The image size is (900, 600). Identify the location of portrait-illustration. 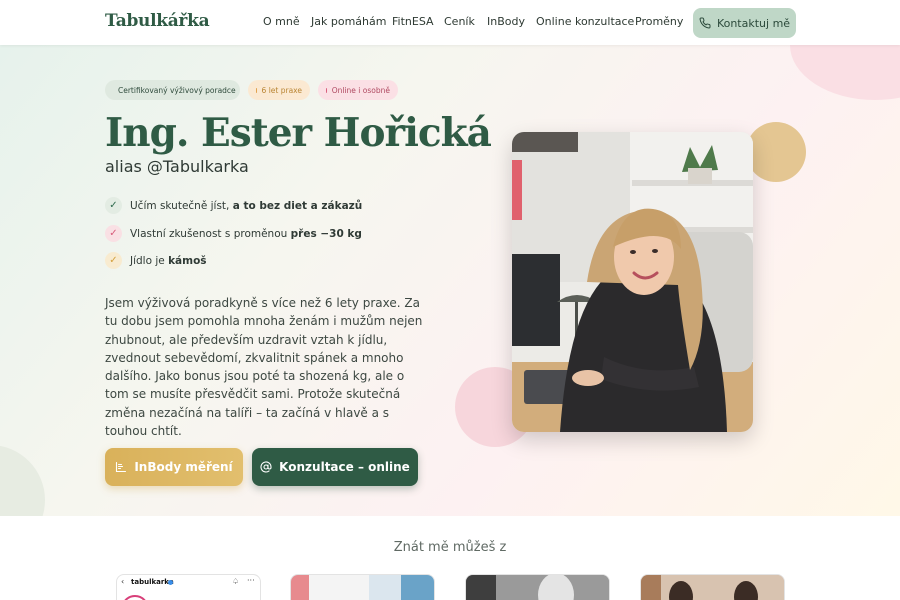
(632, 282).